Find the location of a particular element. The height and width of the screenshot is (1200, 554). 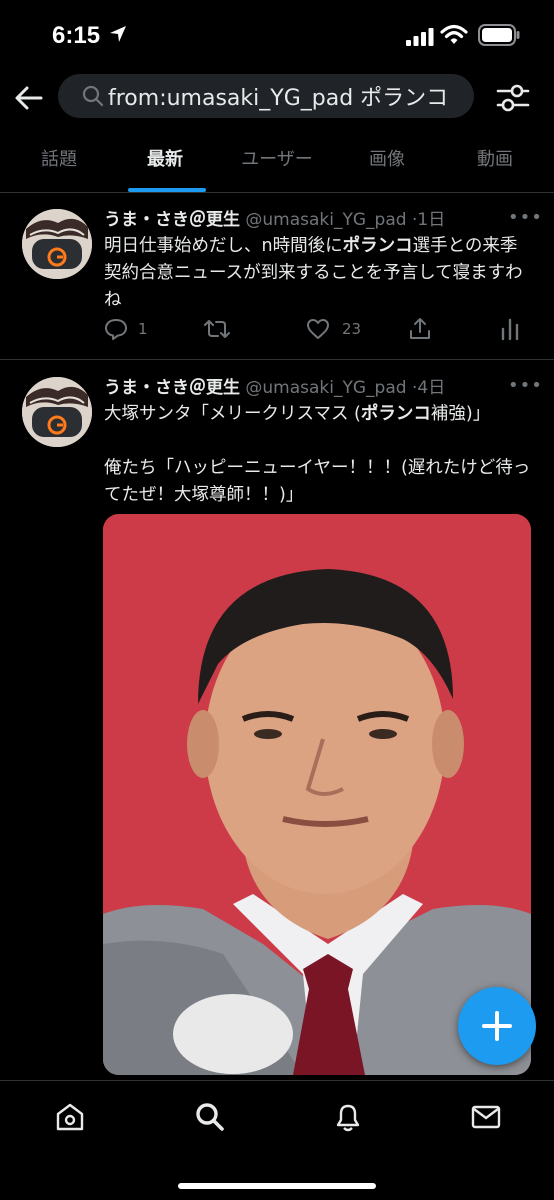

like-count: 23 is located at coordinates (352, 329).